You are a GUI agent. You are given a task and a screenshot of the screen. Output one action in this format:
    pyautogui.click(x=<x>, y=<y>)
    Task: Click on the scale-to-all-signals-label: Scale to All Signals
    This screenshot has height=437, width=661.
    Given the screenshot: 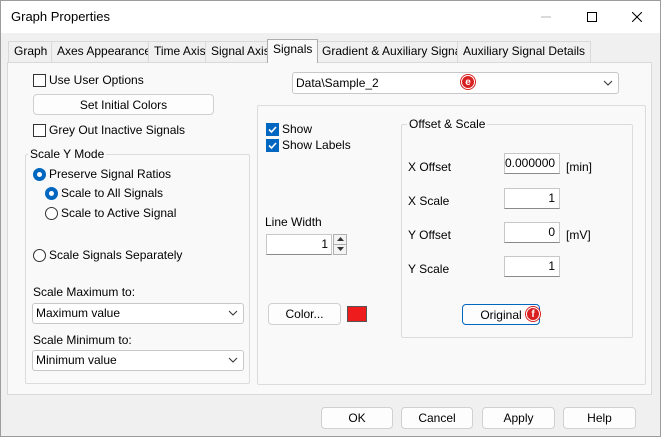 What is the action you would take?
    pyautogui.click(x=112, y=193)
    